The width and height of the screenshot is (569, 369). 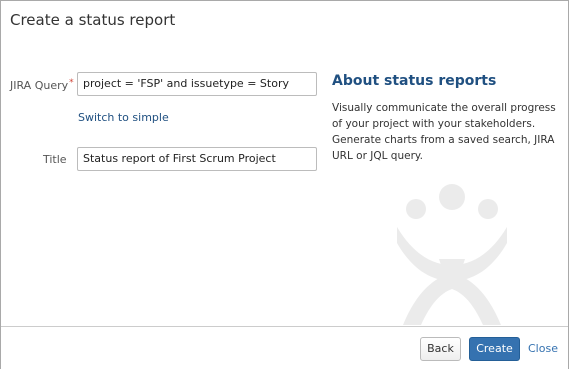 I want to click on back-button: Back, so click(x=440, y=349).